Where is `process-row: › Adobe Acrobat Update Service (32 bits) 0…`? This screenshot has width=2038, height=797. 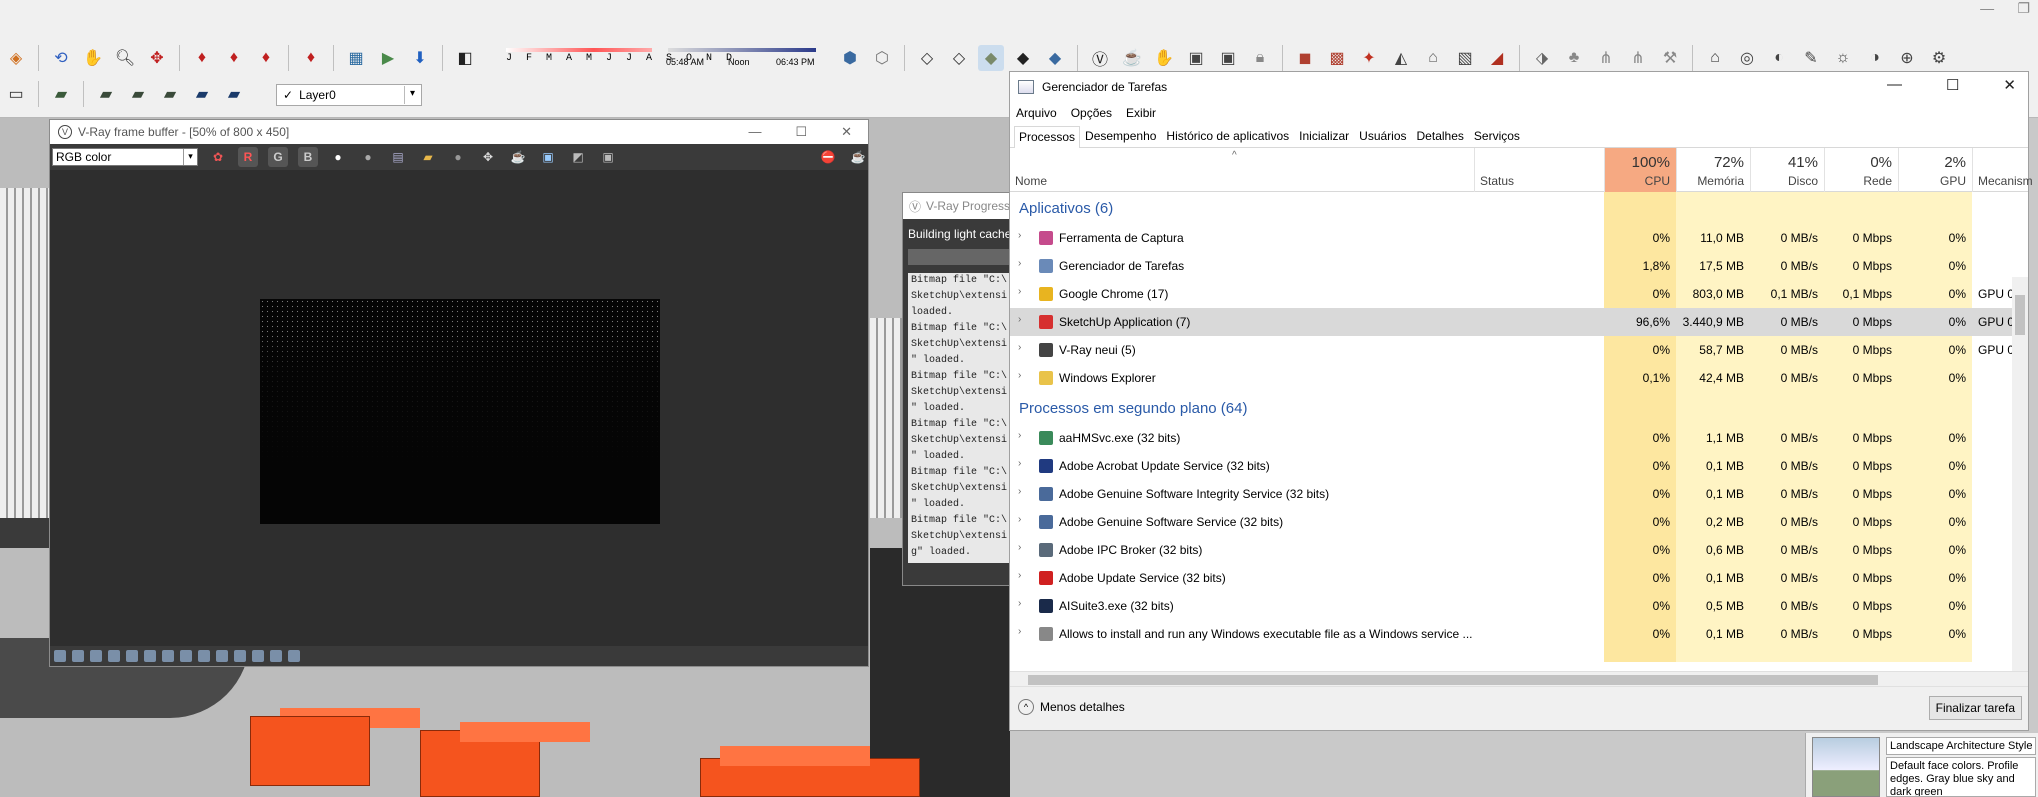
process-row: › Adobe Acrobat Update Service (32 bits) 0… is located at coordinates (1519, 466).